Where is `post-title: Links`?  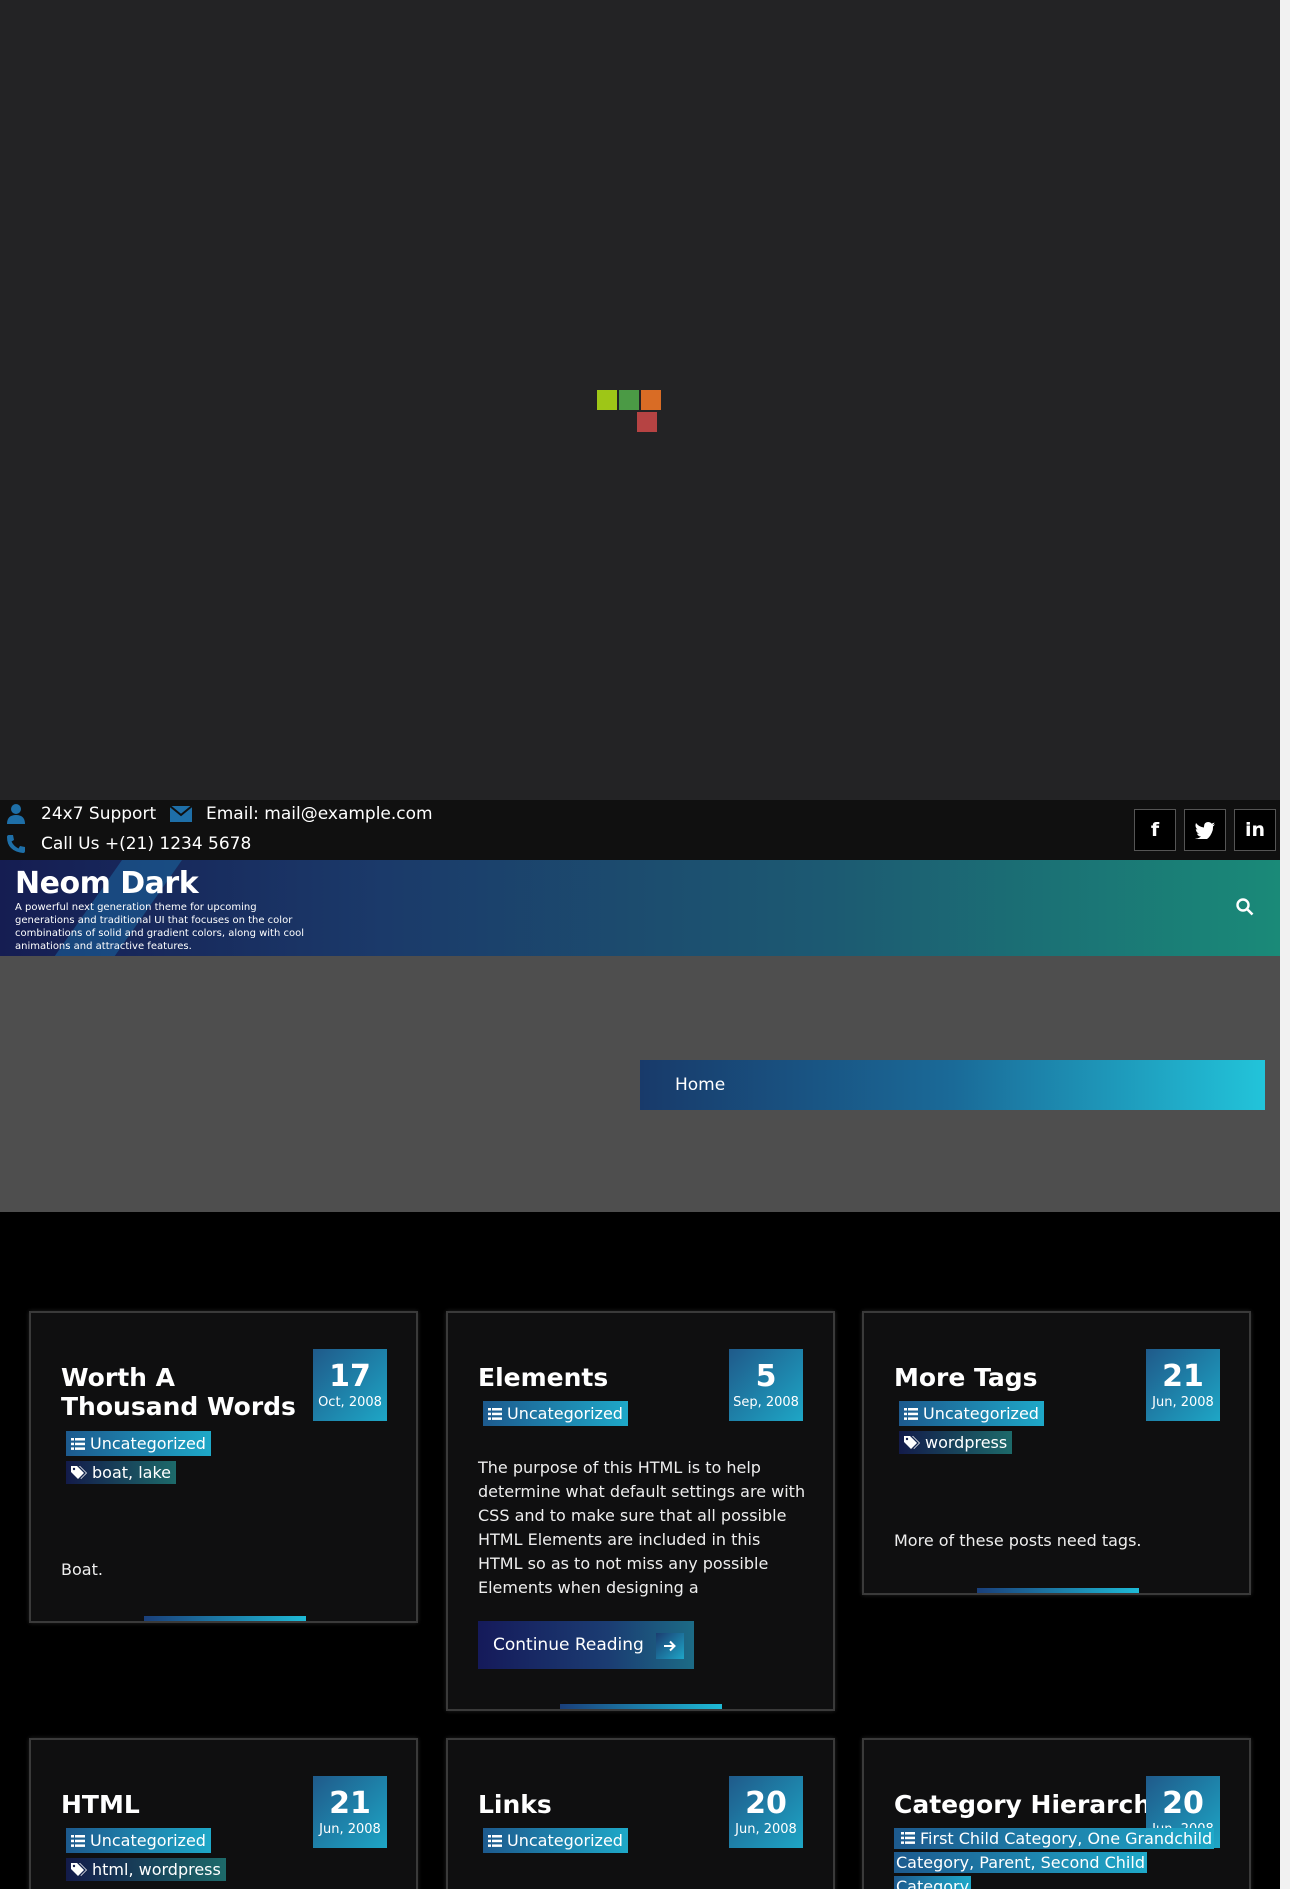 post-title: Links is located at coordinates (598, 1804).